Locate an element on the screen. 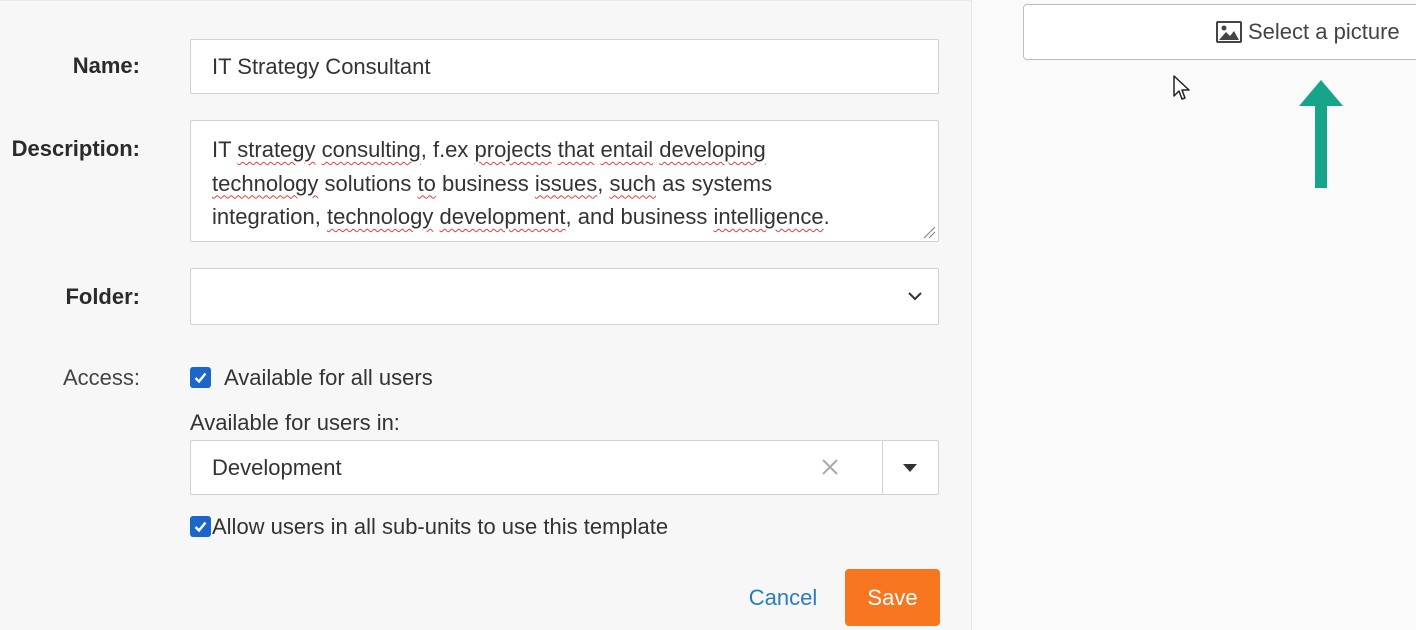 Image resolution: width=1416 pixels, height=630 pixels. misspelled-word: consulting is located at coordinates (371, 149).